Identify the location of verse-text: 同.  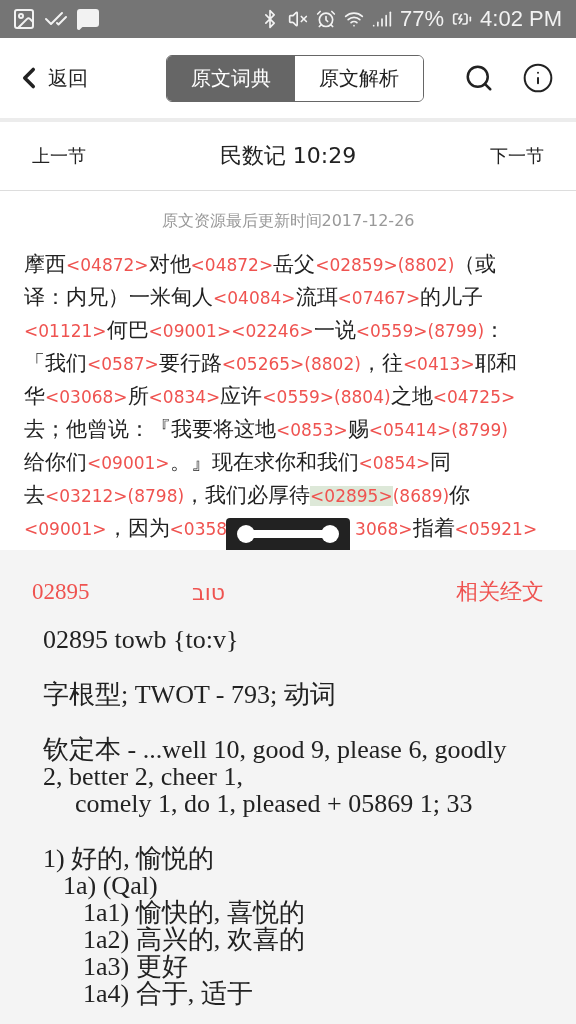
(441, 462).